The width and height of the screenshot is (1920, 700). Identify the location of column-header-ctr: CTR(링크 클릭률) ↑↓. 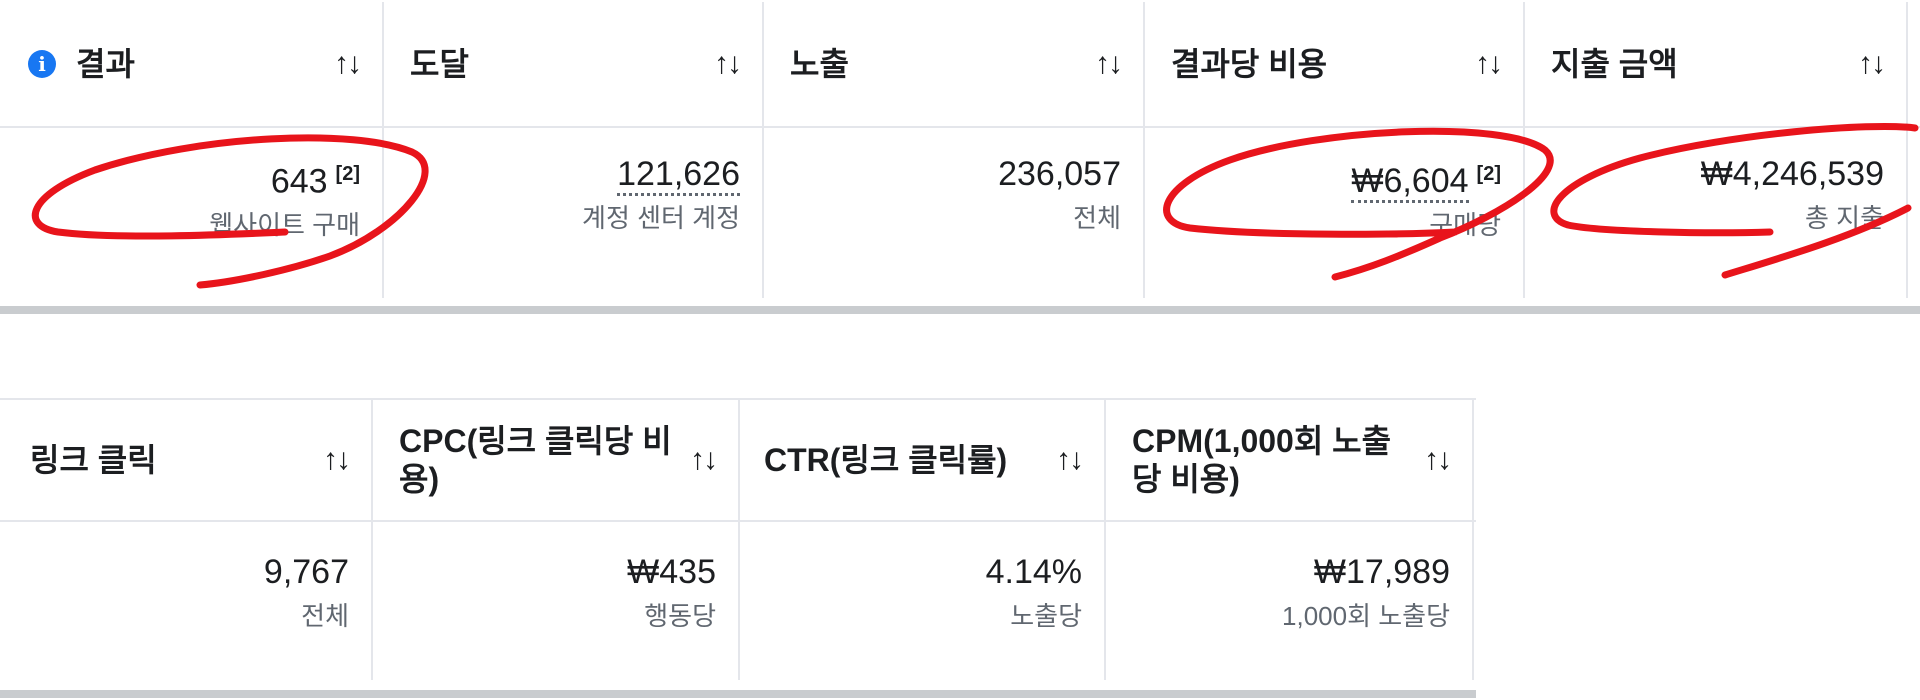
(923, 460).